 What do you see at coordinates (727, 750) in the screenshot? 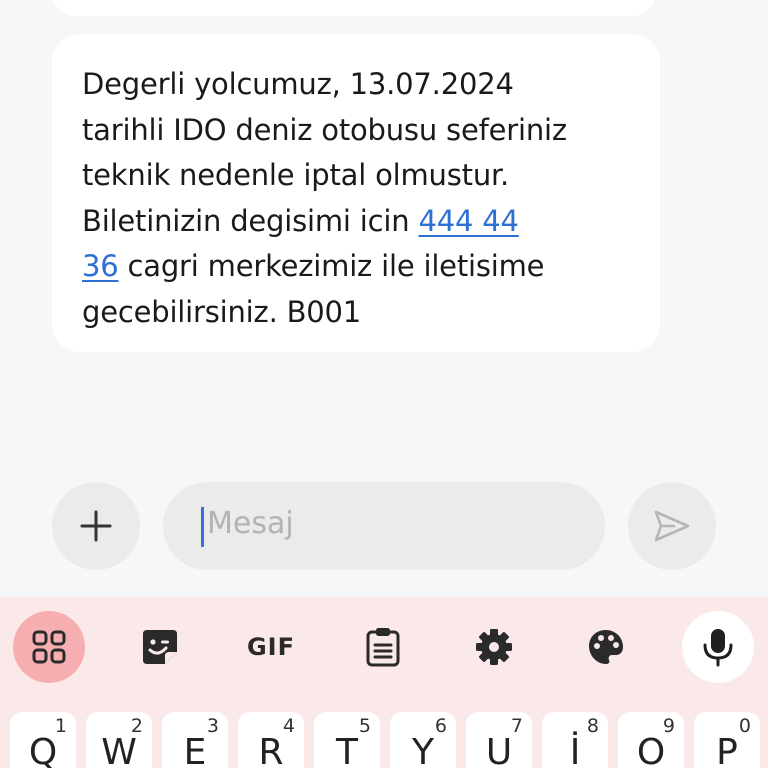
I see `key-letter: P` at bounding box center [727, 750].